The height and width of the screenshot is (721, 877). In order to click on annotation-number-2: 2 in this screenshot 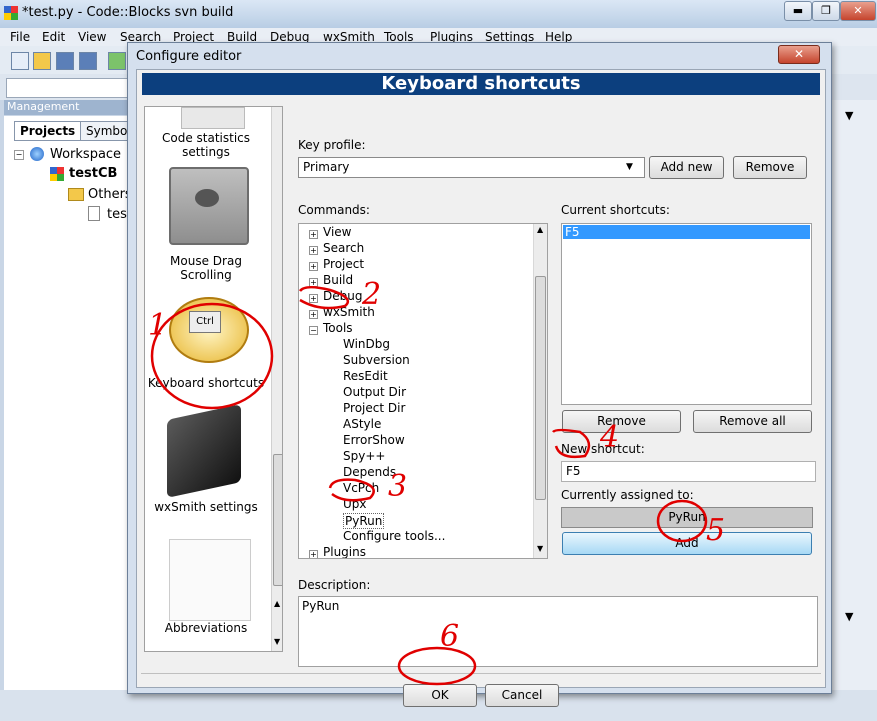, I will do `click(371, 294)`.